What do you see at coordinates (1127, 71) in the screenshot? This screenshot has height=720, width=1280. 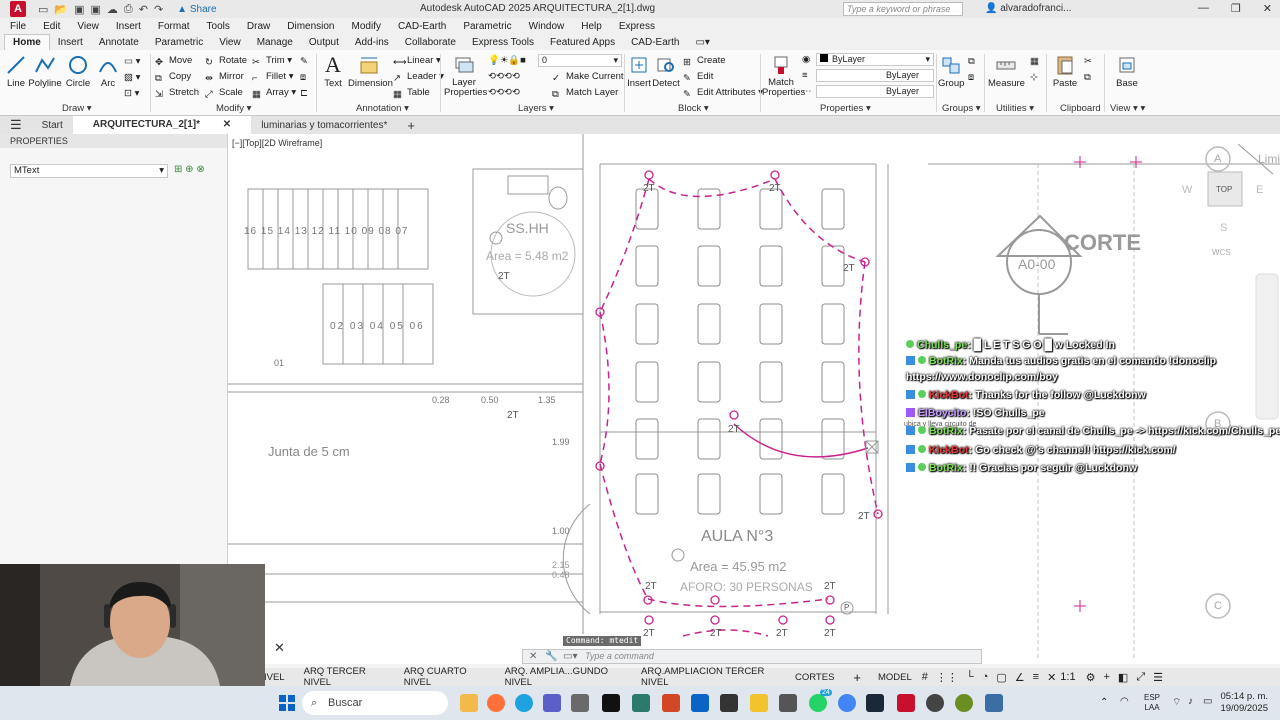 I see `base-button: Base` at bounding box center [1127, 71].